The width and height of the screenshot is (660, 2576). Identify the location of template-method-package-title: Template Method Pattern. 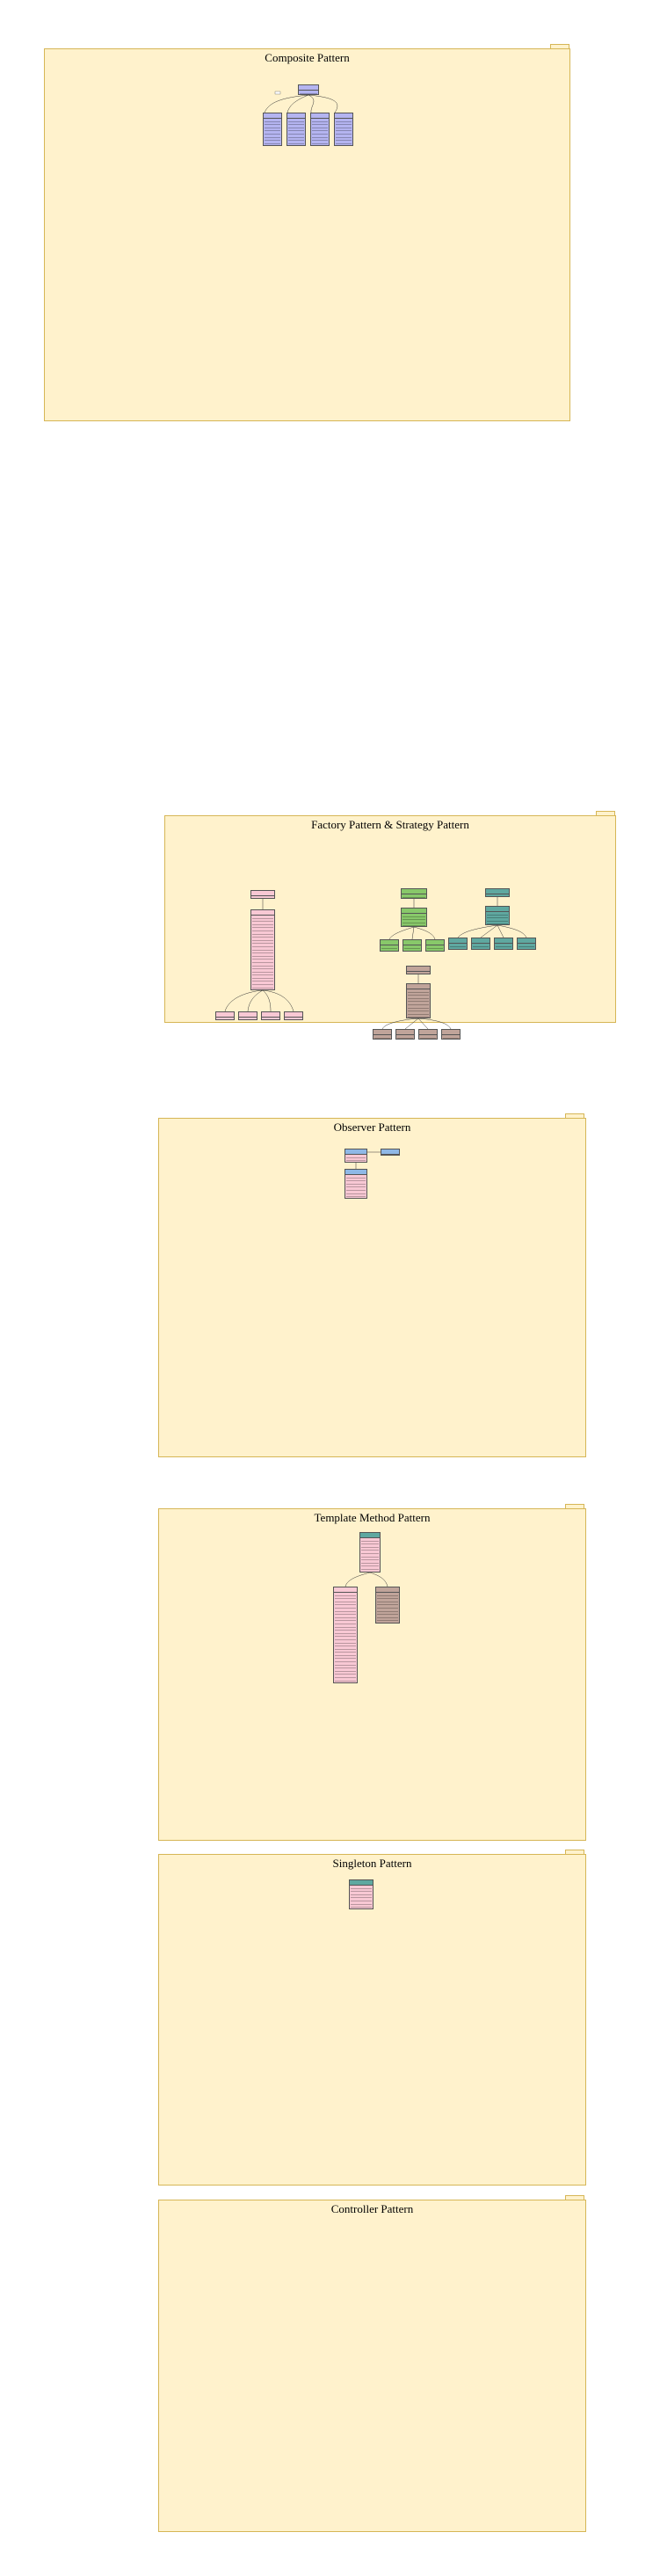
(373, 1517).